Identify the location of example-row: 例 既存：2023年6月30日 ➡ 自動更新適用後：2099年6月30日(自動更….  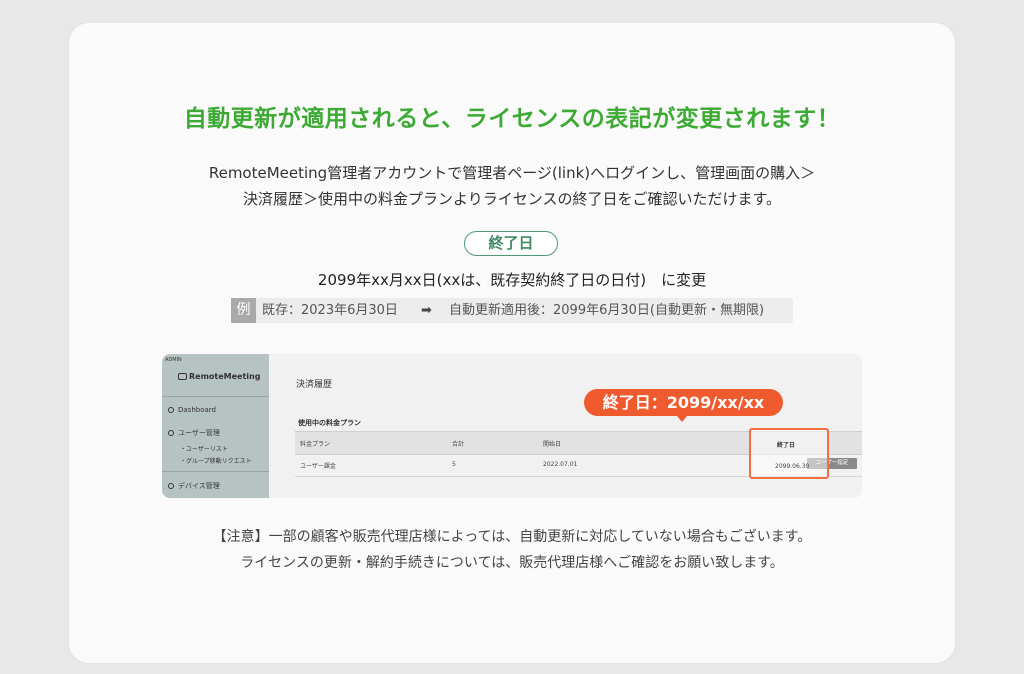
(512, 310).